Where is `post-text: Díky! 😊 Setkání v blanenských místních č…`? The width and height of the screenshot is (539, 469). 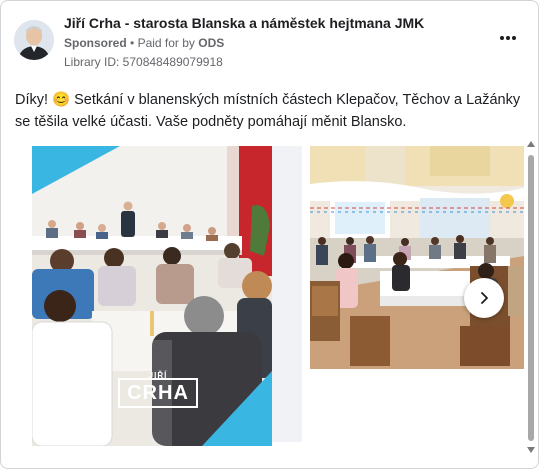
post-text: Díky! 😊 Setkání v blanenských místních č… is located at coordinates (268, 111).